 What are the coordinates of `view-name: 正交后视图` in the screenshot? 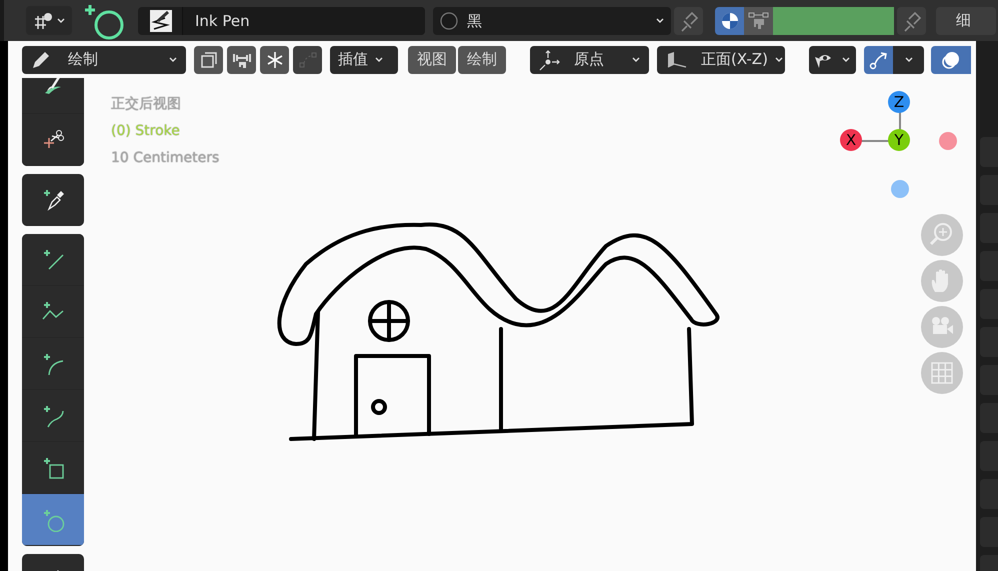 It's located at (146, 104).